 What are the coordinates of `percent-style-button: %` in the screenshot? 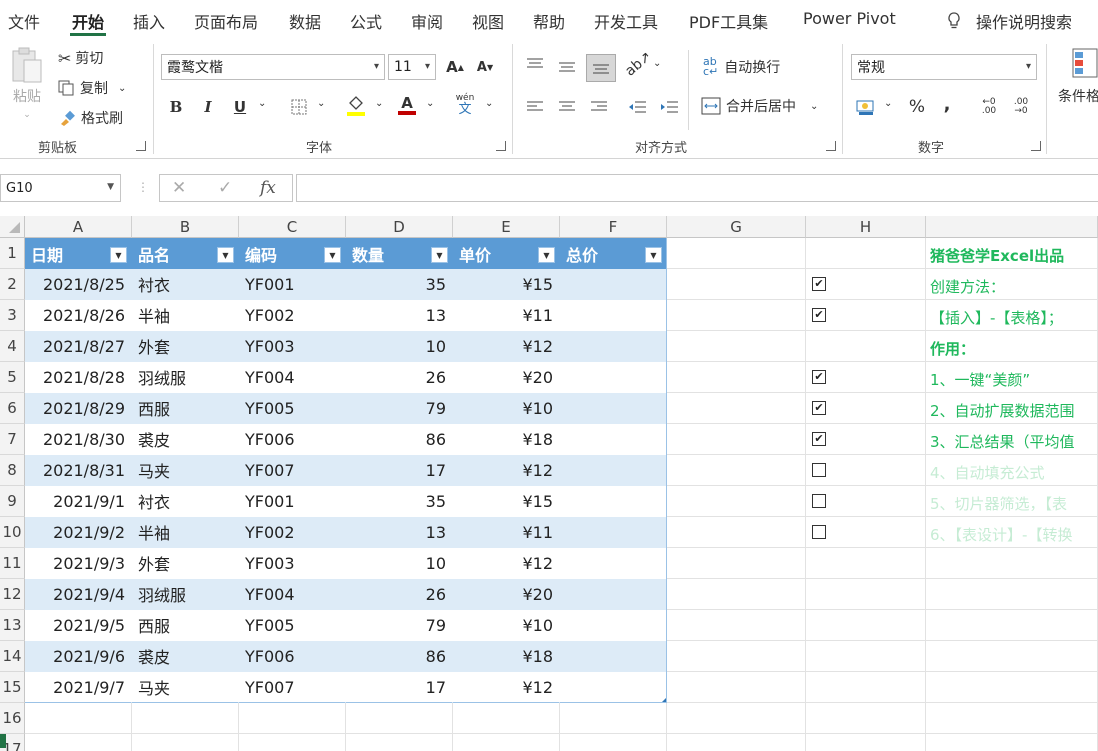 It's located at (917, 107).